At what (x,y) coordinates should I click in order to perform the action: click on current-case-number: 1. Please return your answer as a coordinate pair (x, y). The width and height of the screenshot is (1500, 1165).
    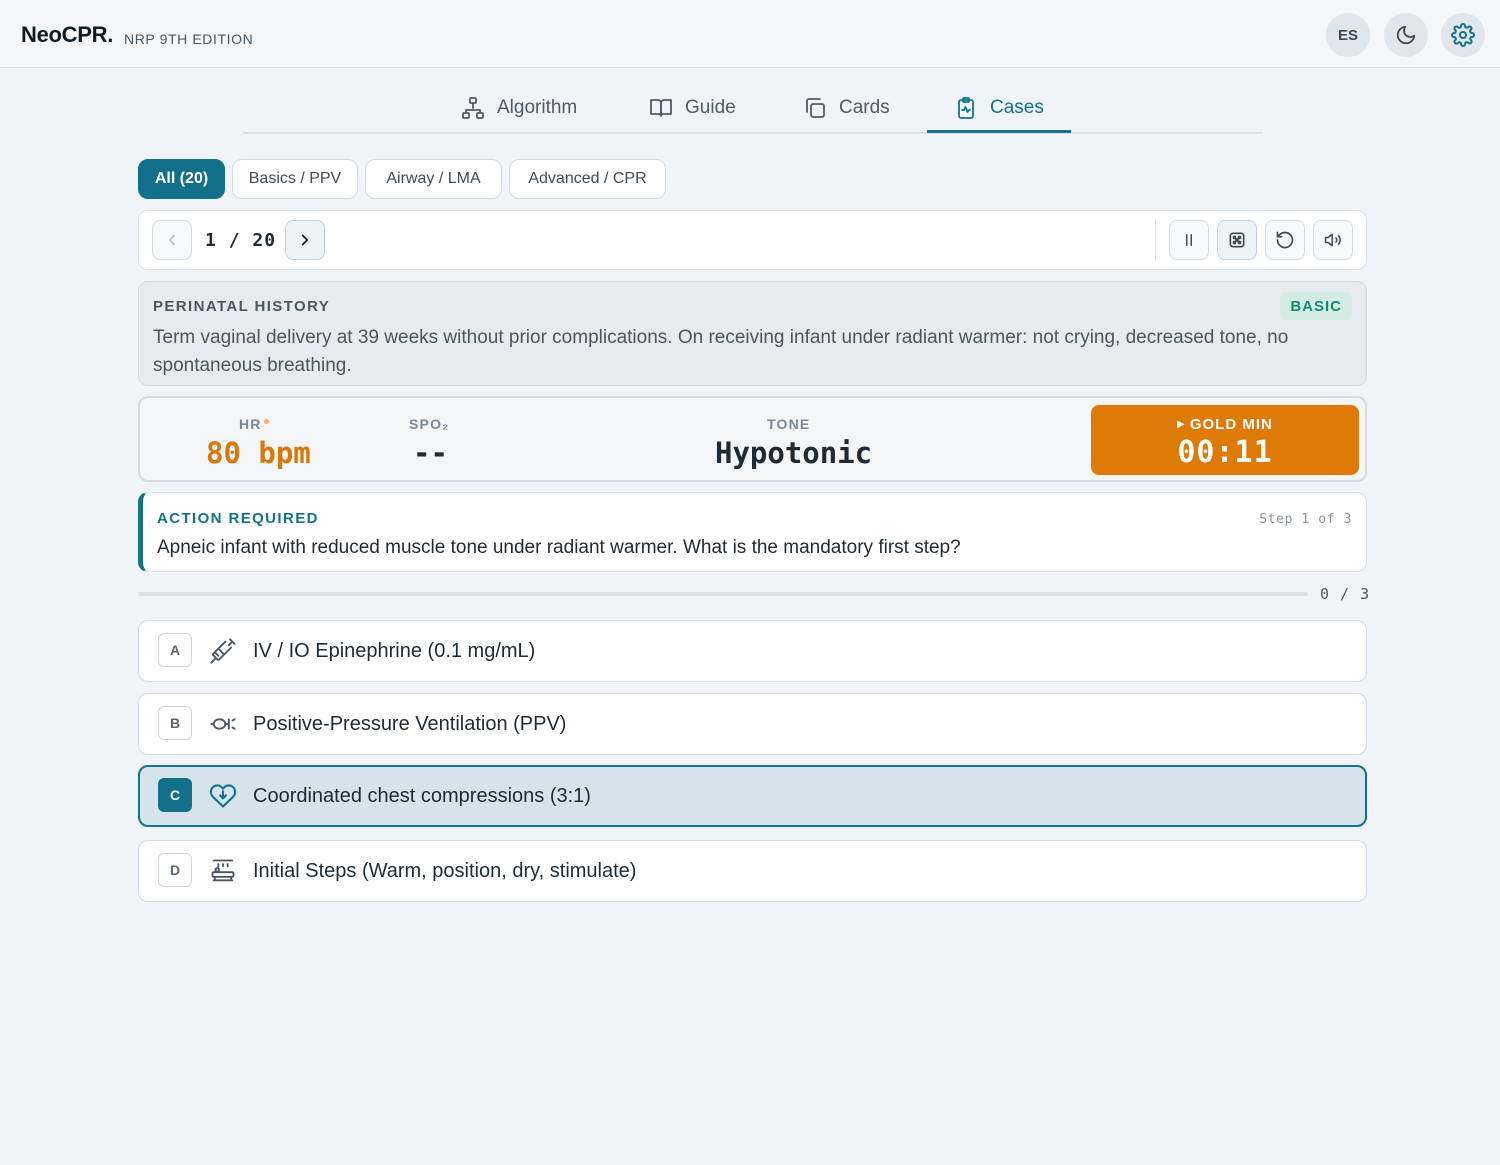
    Looking at the image, I should click on (211, 240).